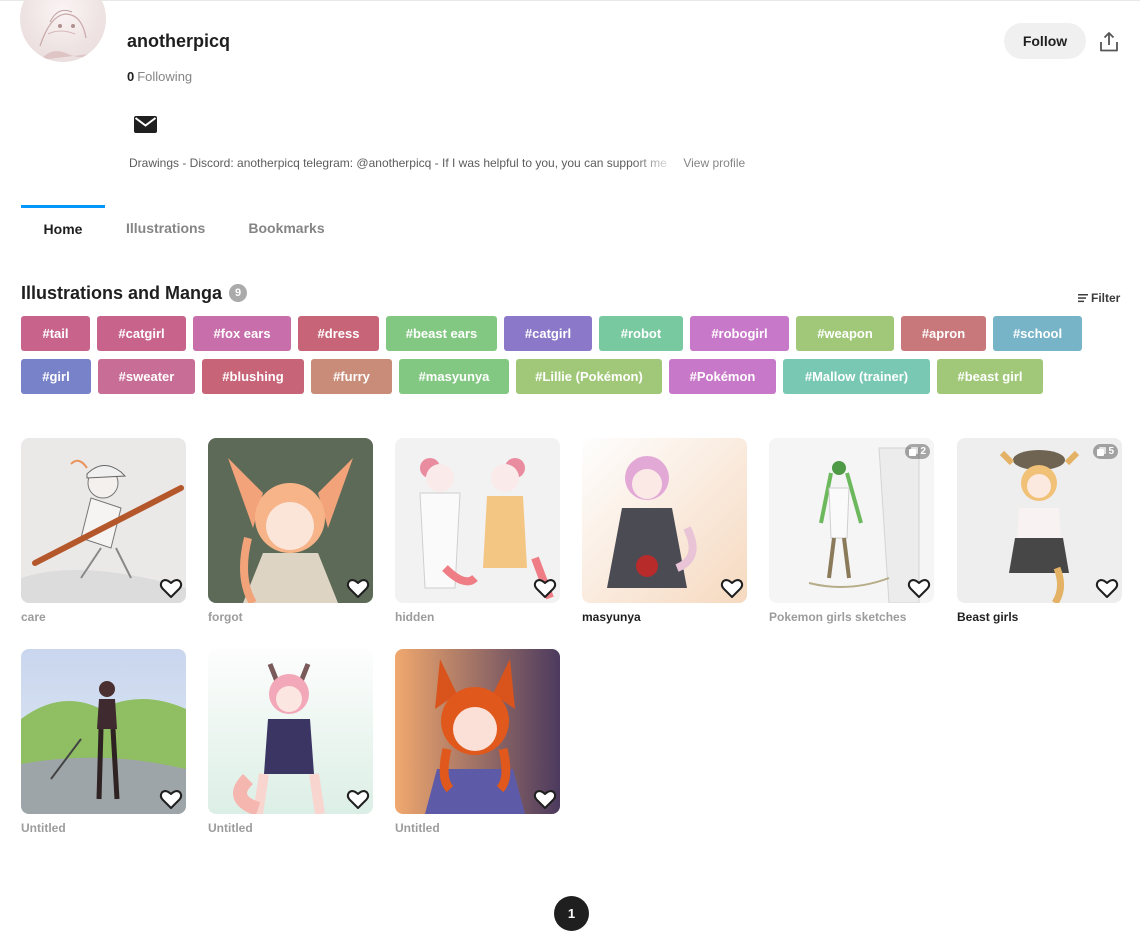  I want to click on page-count-badge: 5, so click(1105, 451).